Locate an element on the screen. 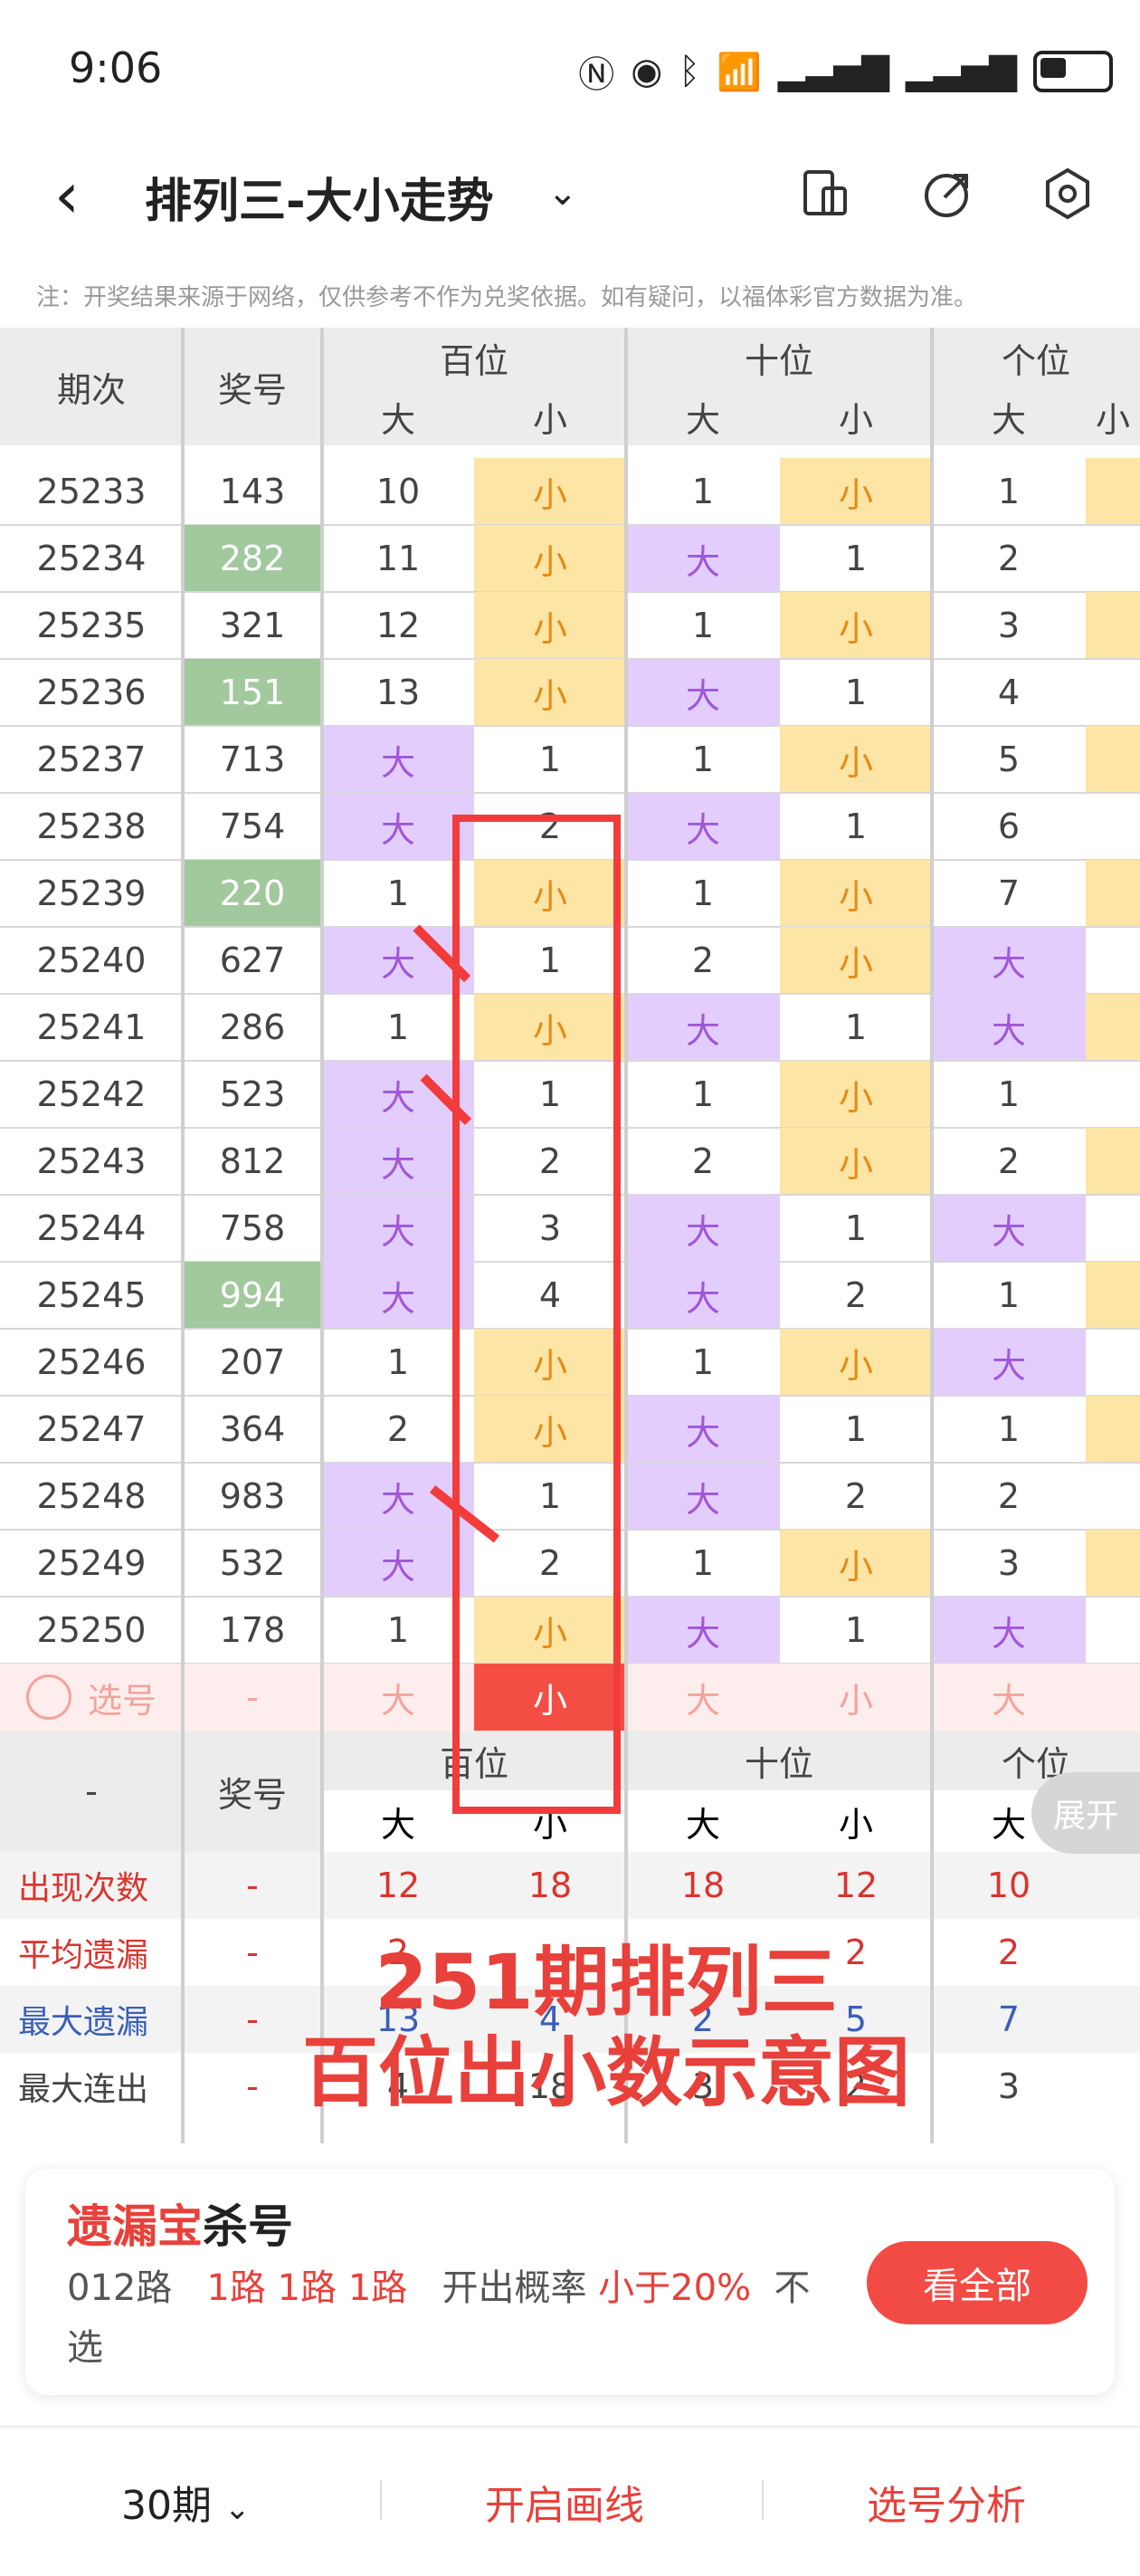  number-cell: 758 is located at coordinates (253, 1228).